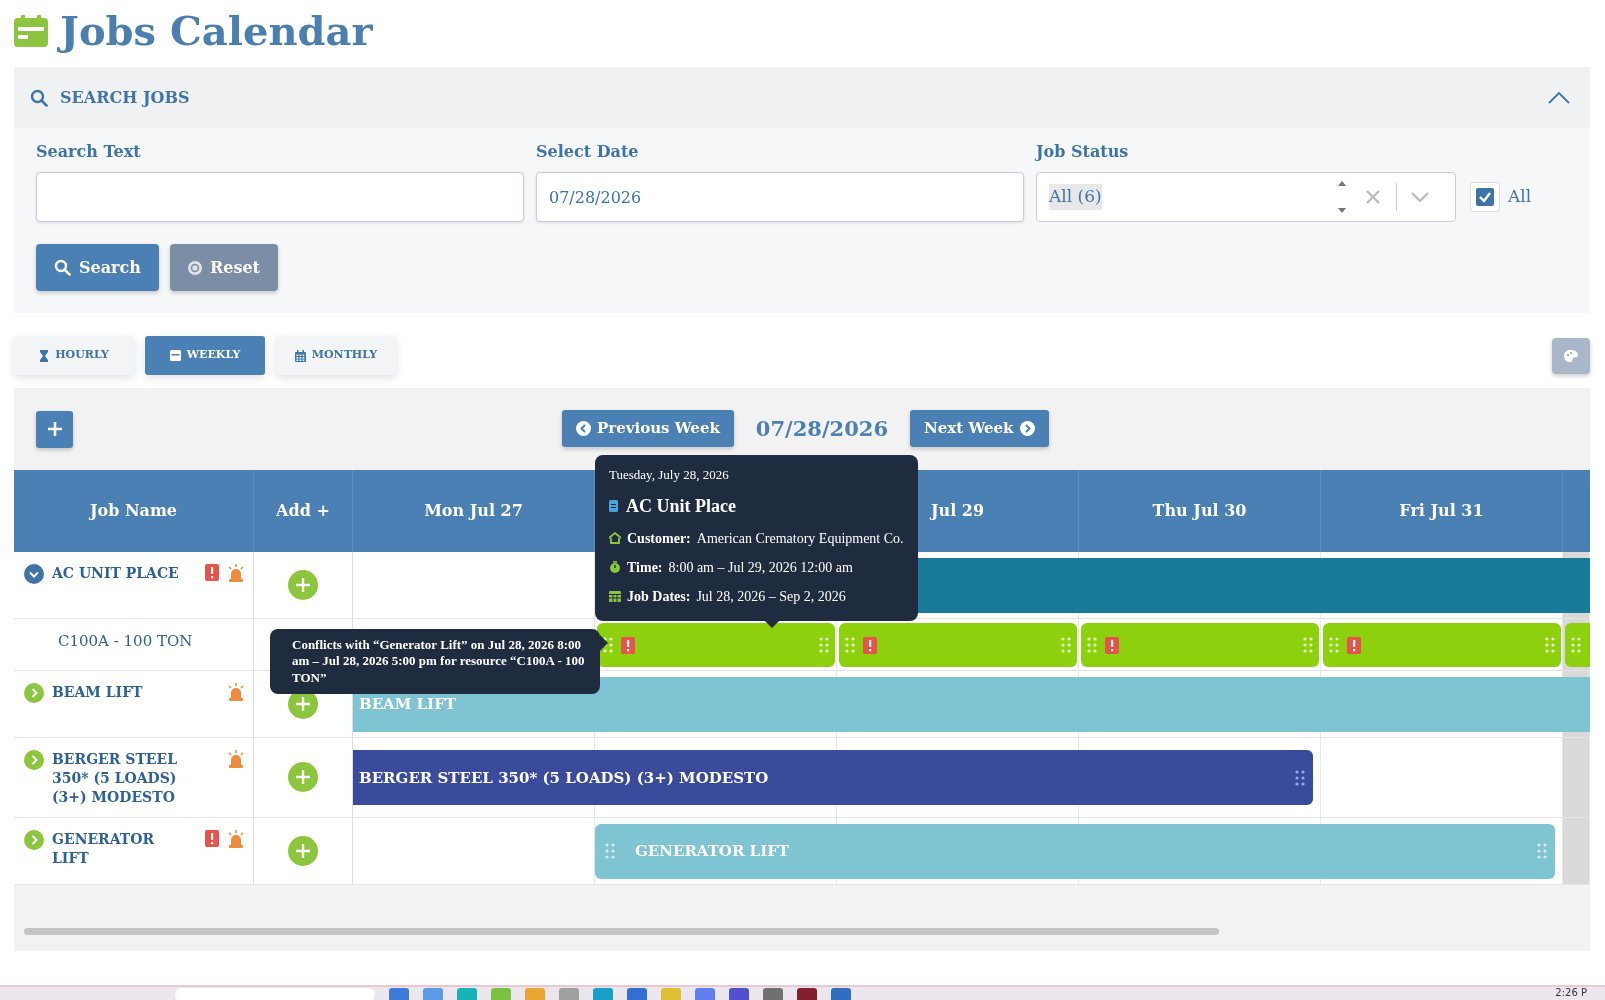 The height and width of the screenshot is (1000, 1605). I want to click on column-header: Job Name, so click(134, 511).